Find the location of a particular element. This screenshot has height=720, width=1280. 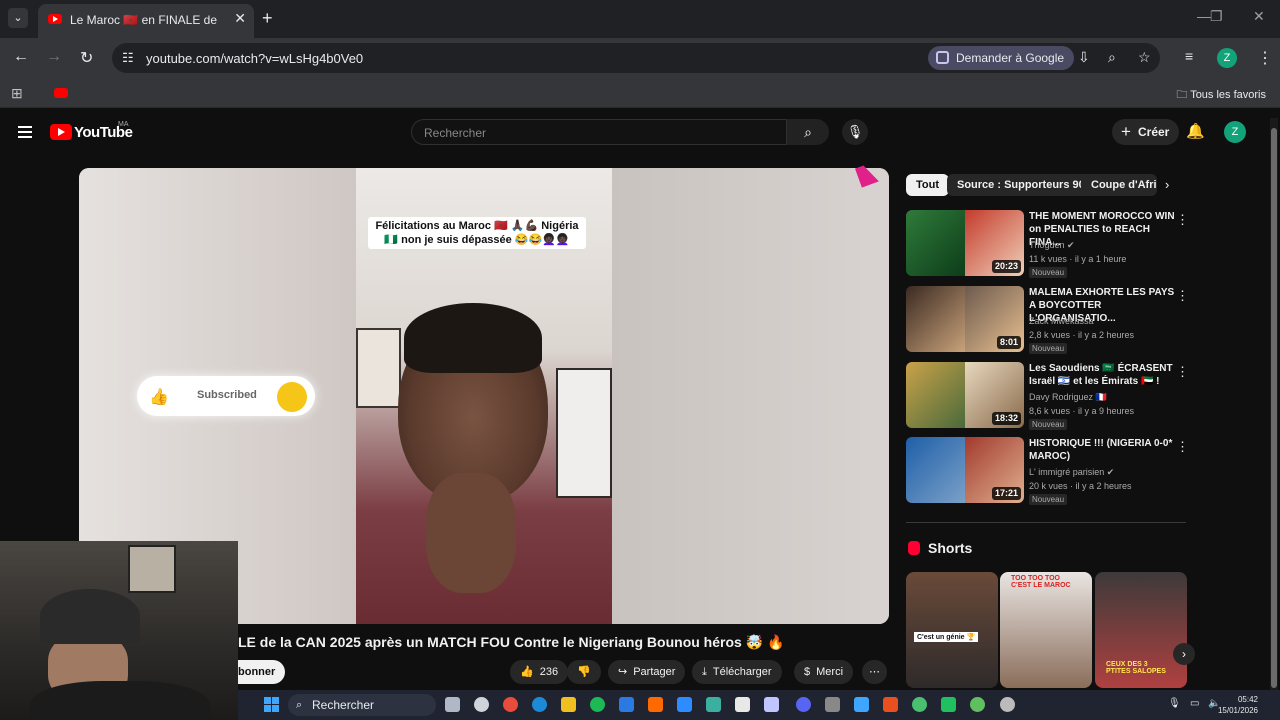

recommendation-channel: Davy Rodriguez 🇫🇷 is located at coordinates (1068, 397).